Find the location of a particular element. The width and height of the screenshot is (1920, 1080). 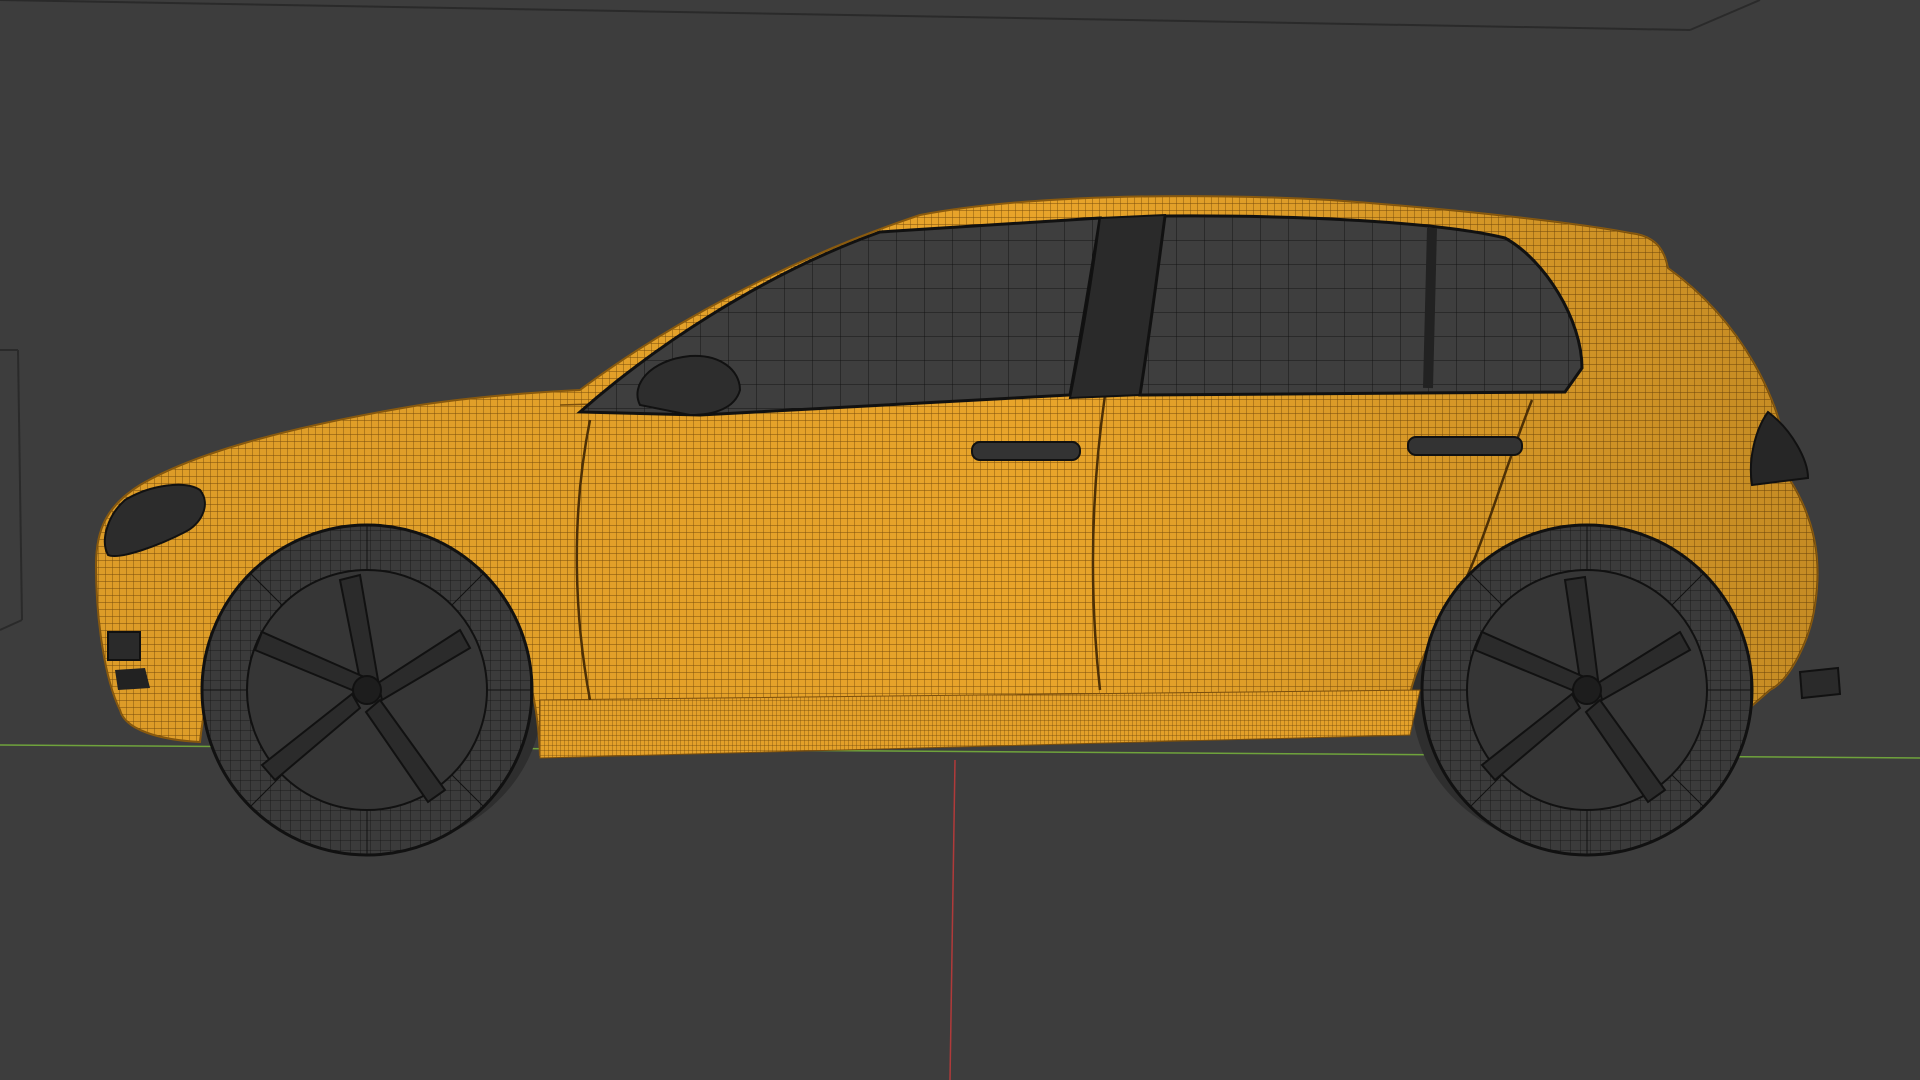

exhaust-pipe is located at coordinates (1820, 683).